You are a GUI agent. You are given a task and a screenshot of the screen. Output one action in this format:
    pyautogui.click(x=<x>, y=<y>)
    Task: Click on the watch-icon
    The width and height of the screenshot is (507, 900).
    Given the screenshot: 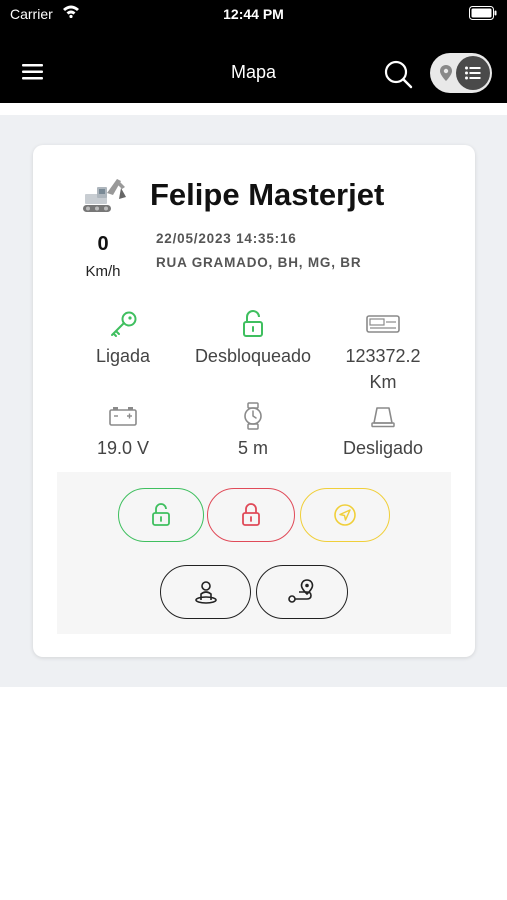 What is the action you would take?
    pyautogui.click(x=253, y=416)
    